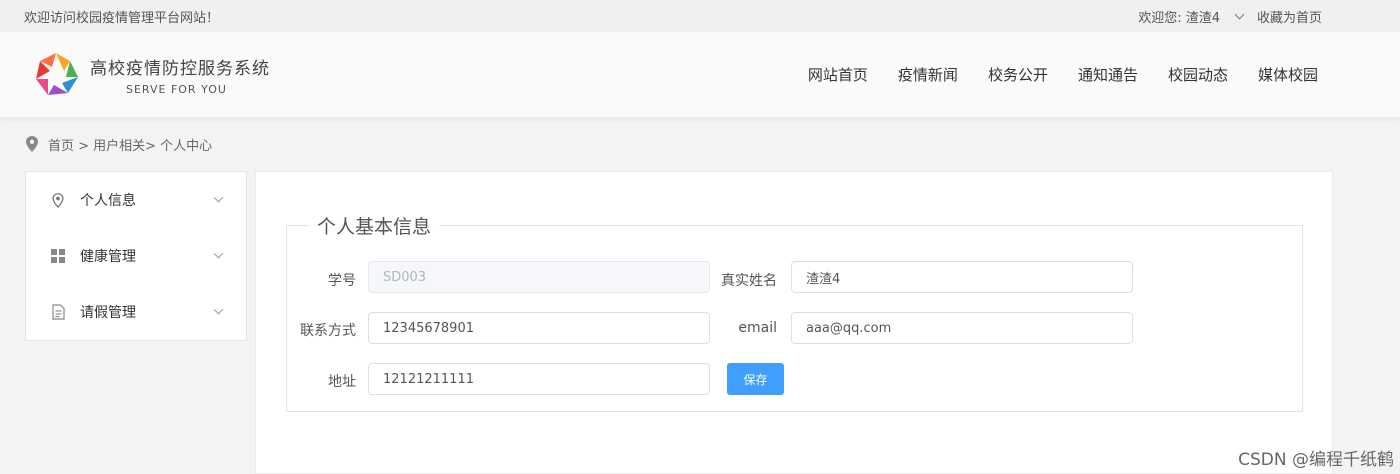 Image resolution: width=1400 pixels, height=474 pixels. I want to click on address-label: 地址, so click(342, 382).